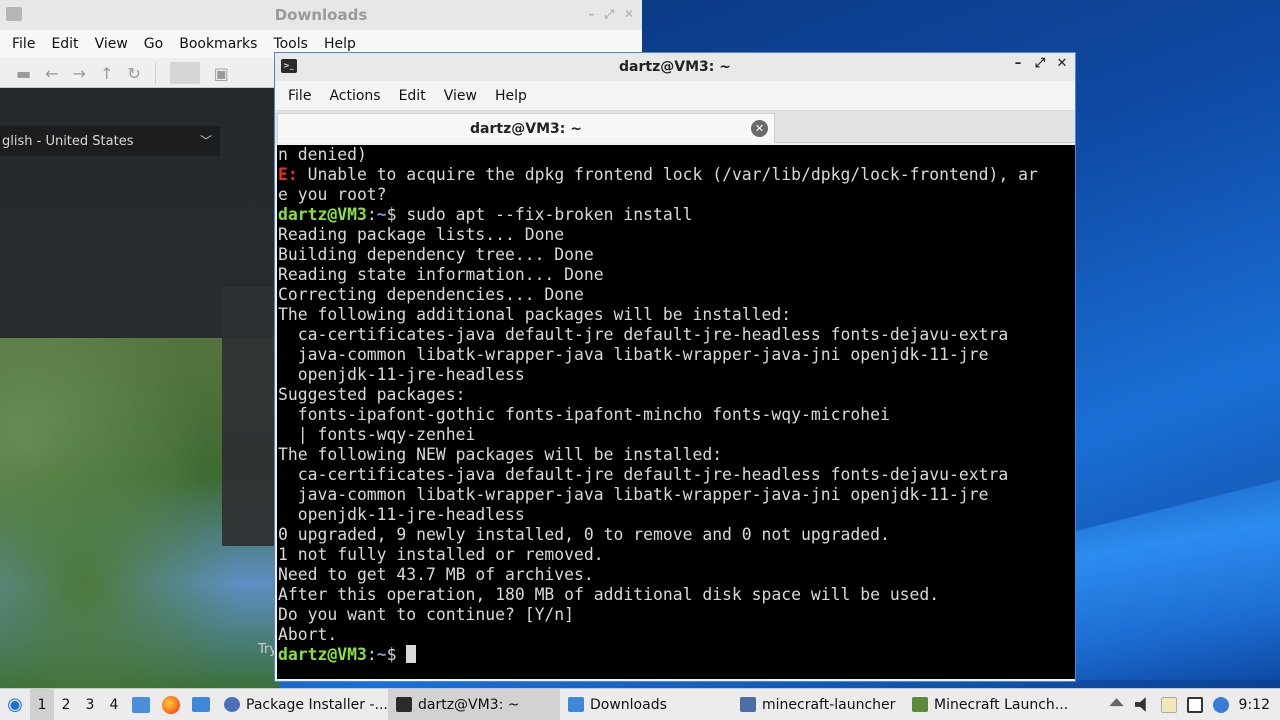 The width and height of the screenshot is (1280, 720). I want to click on lubuntu-logo-icon: ◉, so click(15, 704).